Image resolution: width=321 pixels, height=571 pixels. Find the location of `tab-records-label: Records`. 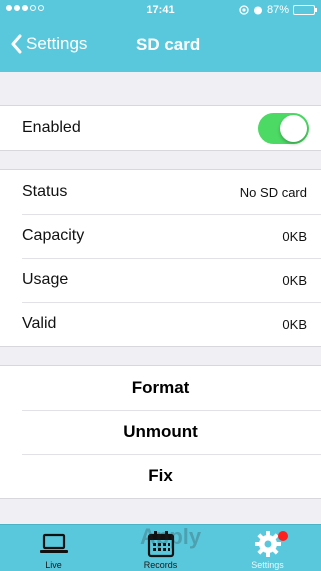

tab-records-label: Records is located at coordinates (160, 565).